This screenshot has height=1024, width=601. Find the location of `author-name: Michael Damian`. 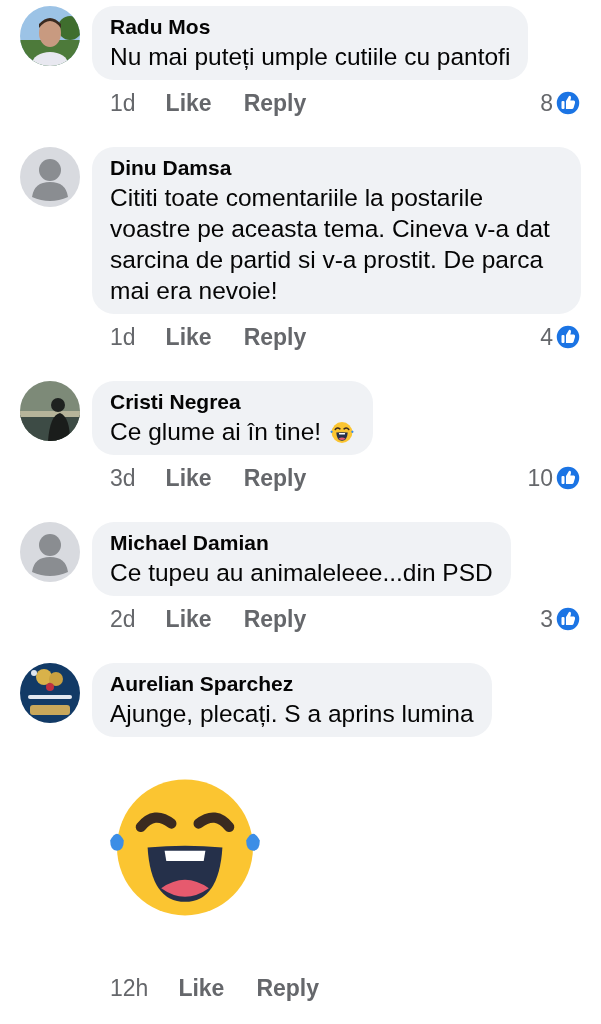

author-name: Michael Damian is located at coordinates (301, 543).